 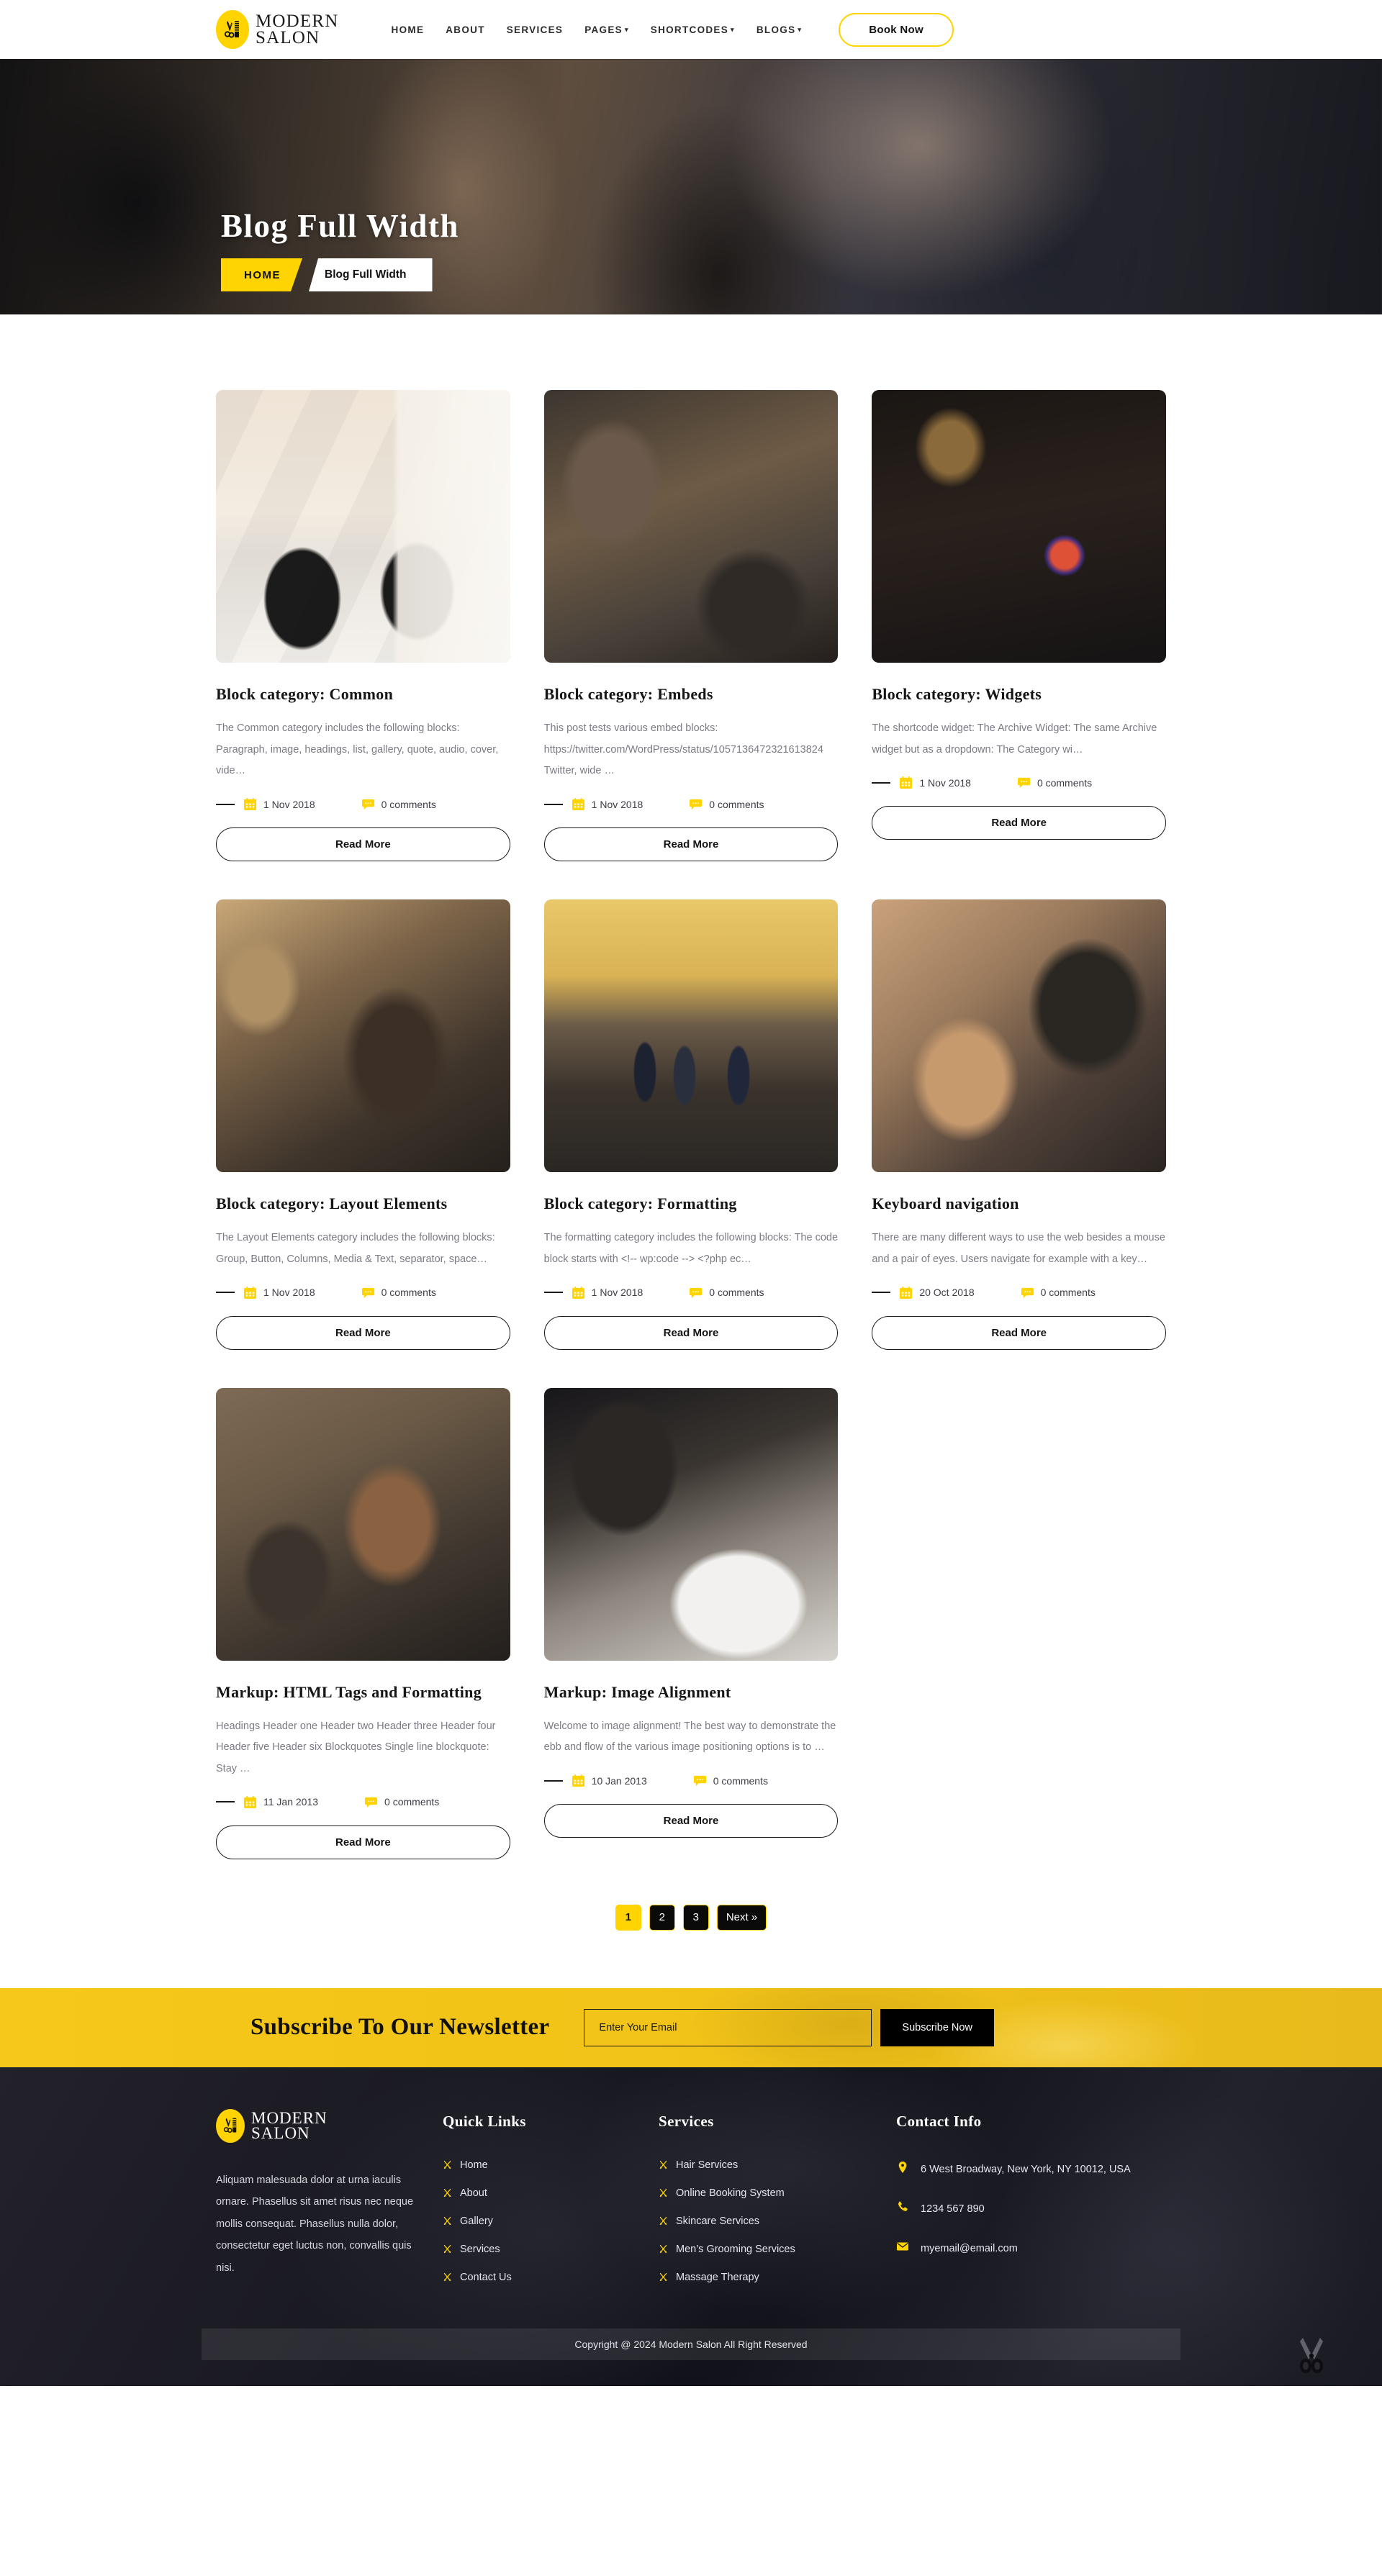 What do you see at coordinates (777, 2221) in the screenshot?
I see `footer-service-skincare: Skincare Services` at bounding box center [777, 2221].